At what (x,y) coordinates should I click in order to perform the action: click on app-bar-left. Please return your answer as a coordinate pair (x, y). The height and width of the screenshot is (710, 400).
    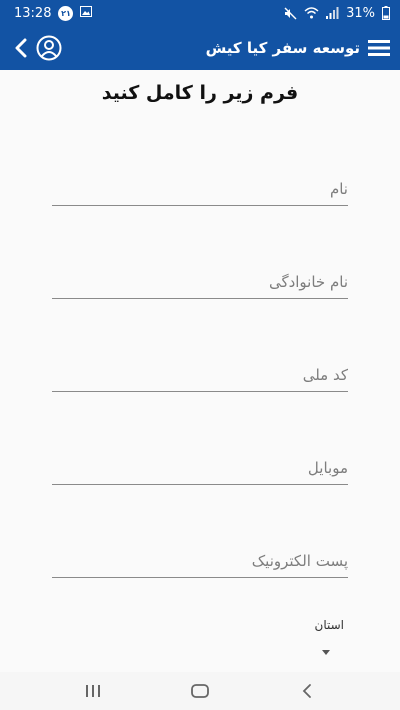
    Looking at the image, I should click on (37, 48).